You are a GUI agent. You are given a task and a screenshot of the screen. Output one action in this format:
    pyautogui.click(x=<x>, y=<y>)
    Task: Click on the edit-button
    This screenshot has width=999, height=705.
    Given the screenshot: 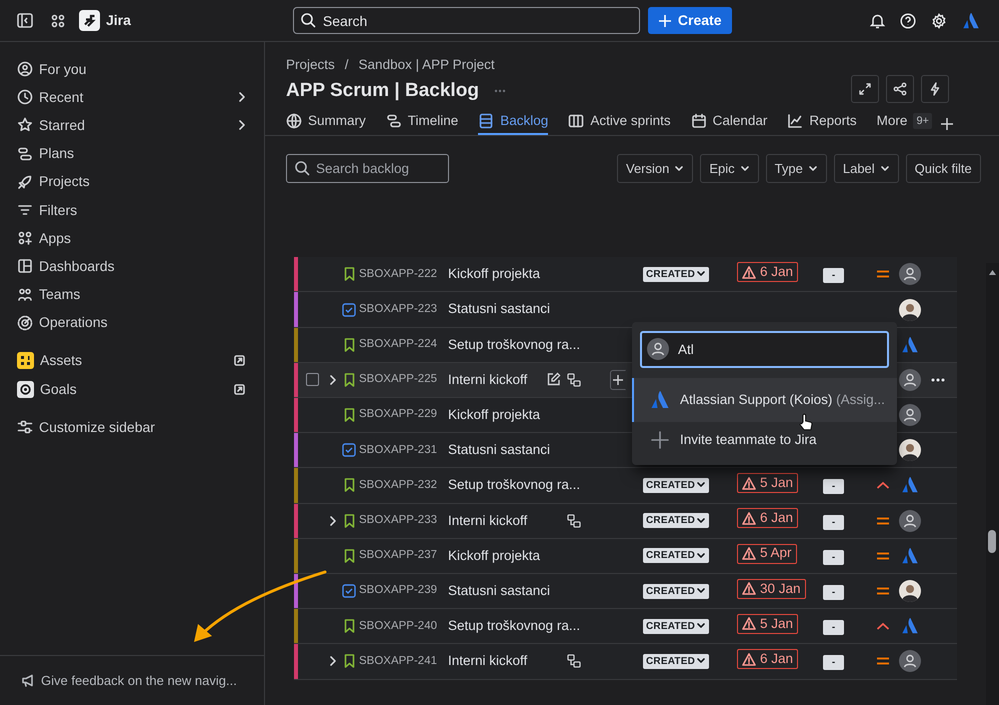 What is the action you would take?
    pyautogui.click(x=553, y=380)
    